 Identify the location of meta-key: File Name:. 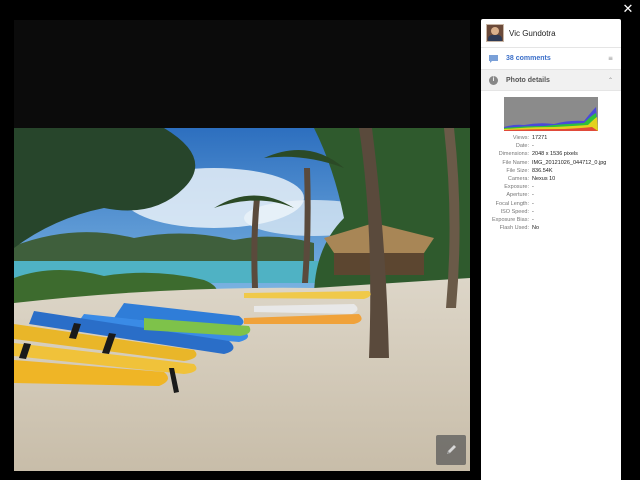
(515, 162).